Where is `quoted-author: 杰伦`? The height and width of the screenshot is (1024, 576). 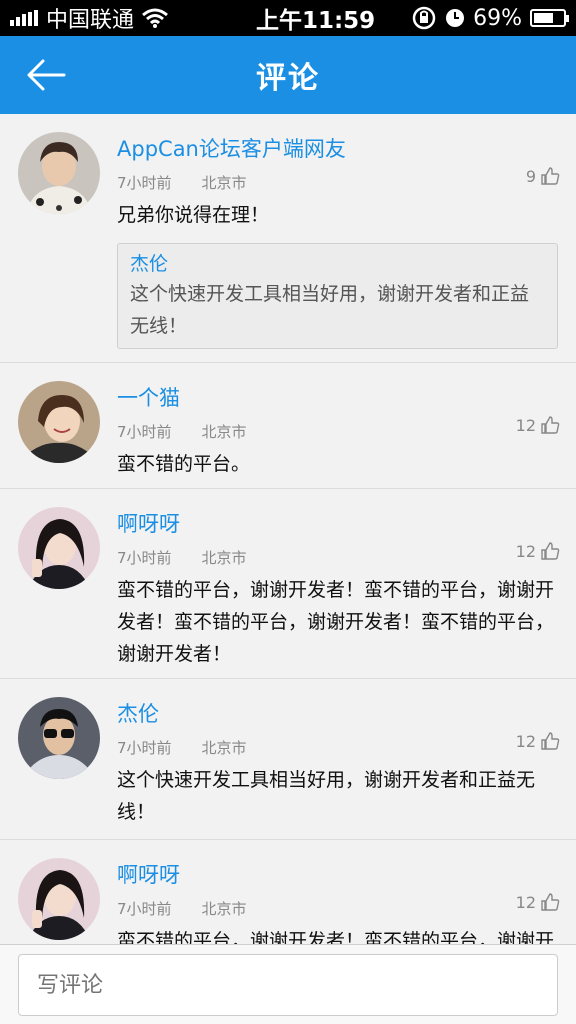
quoted-author: 杰伦 is located at coordinates (337, 264).